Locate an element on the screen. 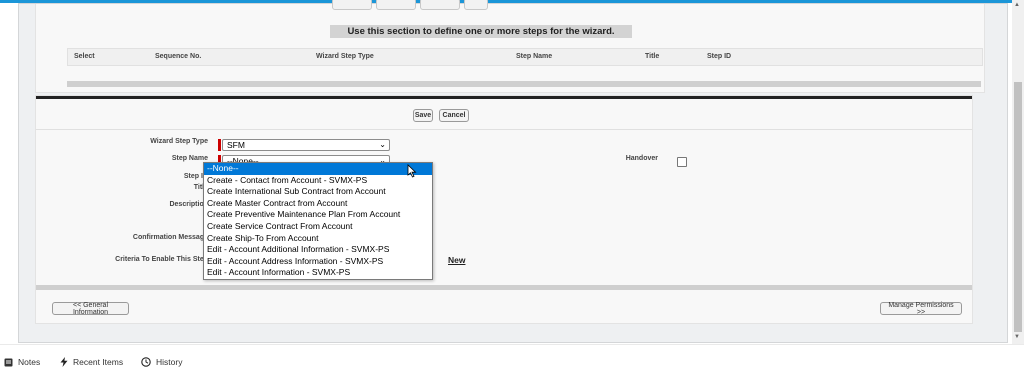  recent-items-item: Recent Items is located at coordinates (91, 362).